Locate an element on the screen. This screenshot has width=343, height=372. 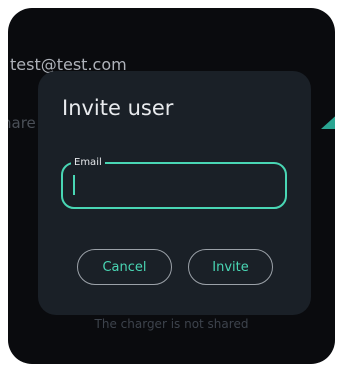
charger-status-text: The charger is not shared is located at coordinates (171, 324).